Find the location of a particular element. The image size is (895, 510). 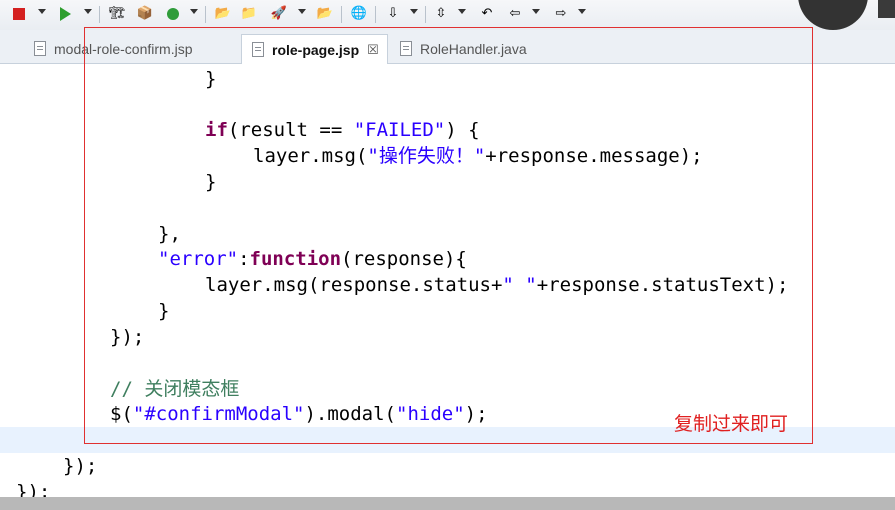

tab-role-page: role-page.jsp ☒ is located at coordinates (314, 49).